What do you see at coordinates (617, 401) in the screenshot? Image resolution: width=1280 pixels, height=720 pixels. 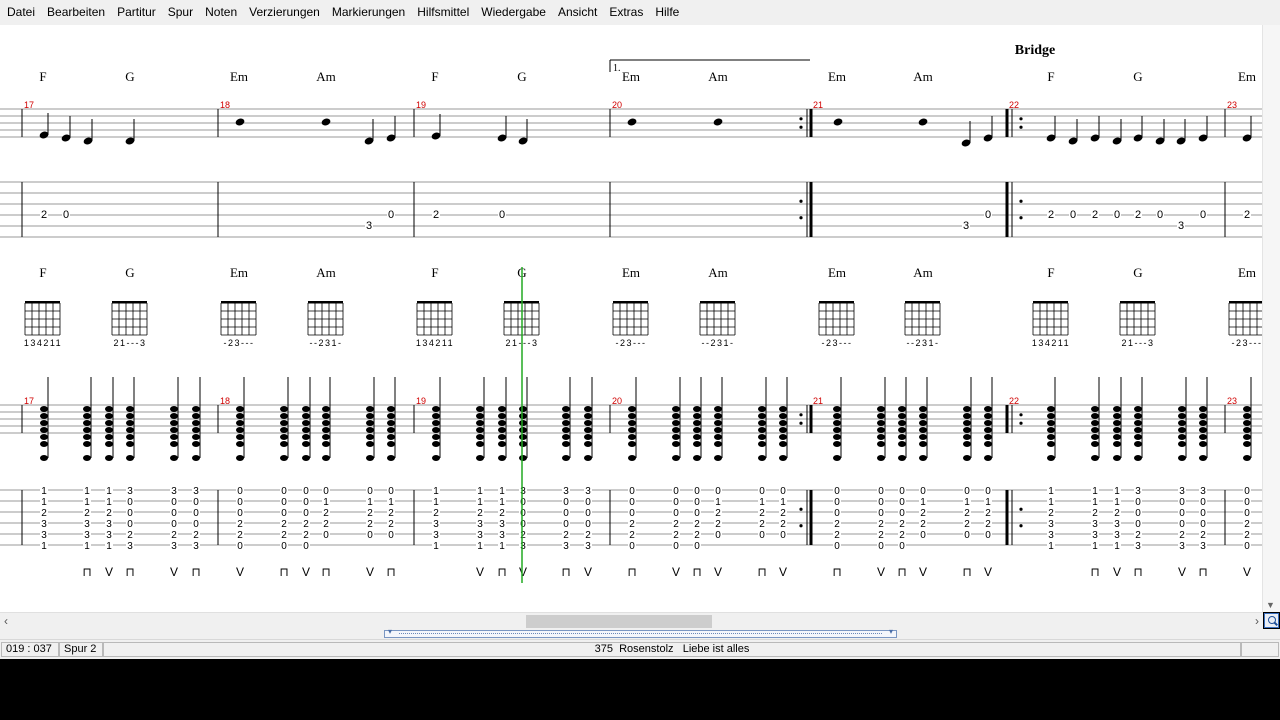 I see `bar-number: 20` at bounding box center [617, 401].